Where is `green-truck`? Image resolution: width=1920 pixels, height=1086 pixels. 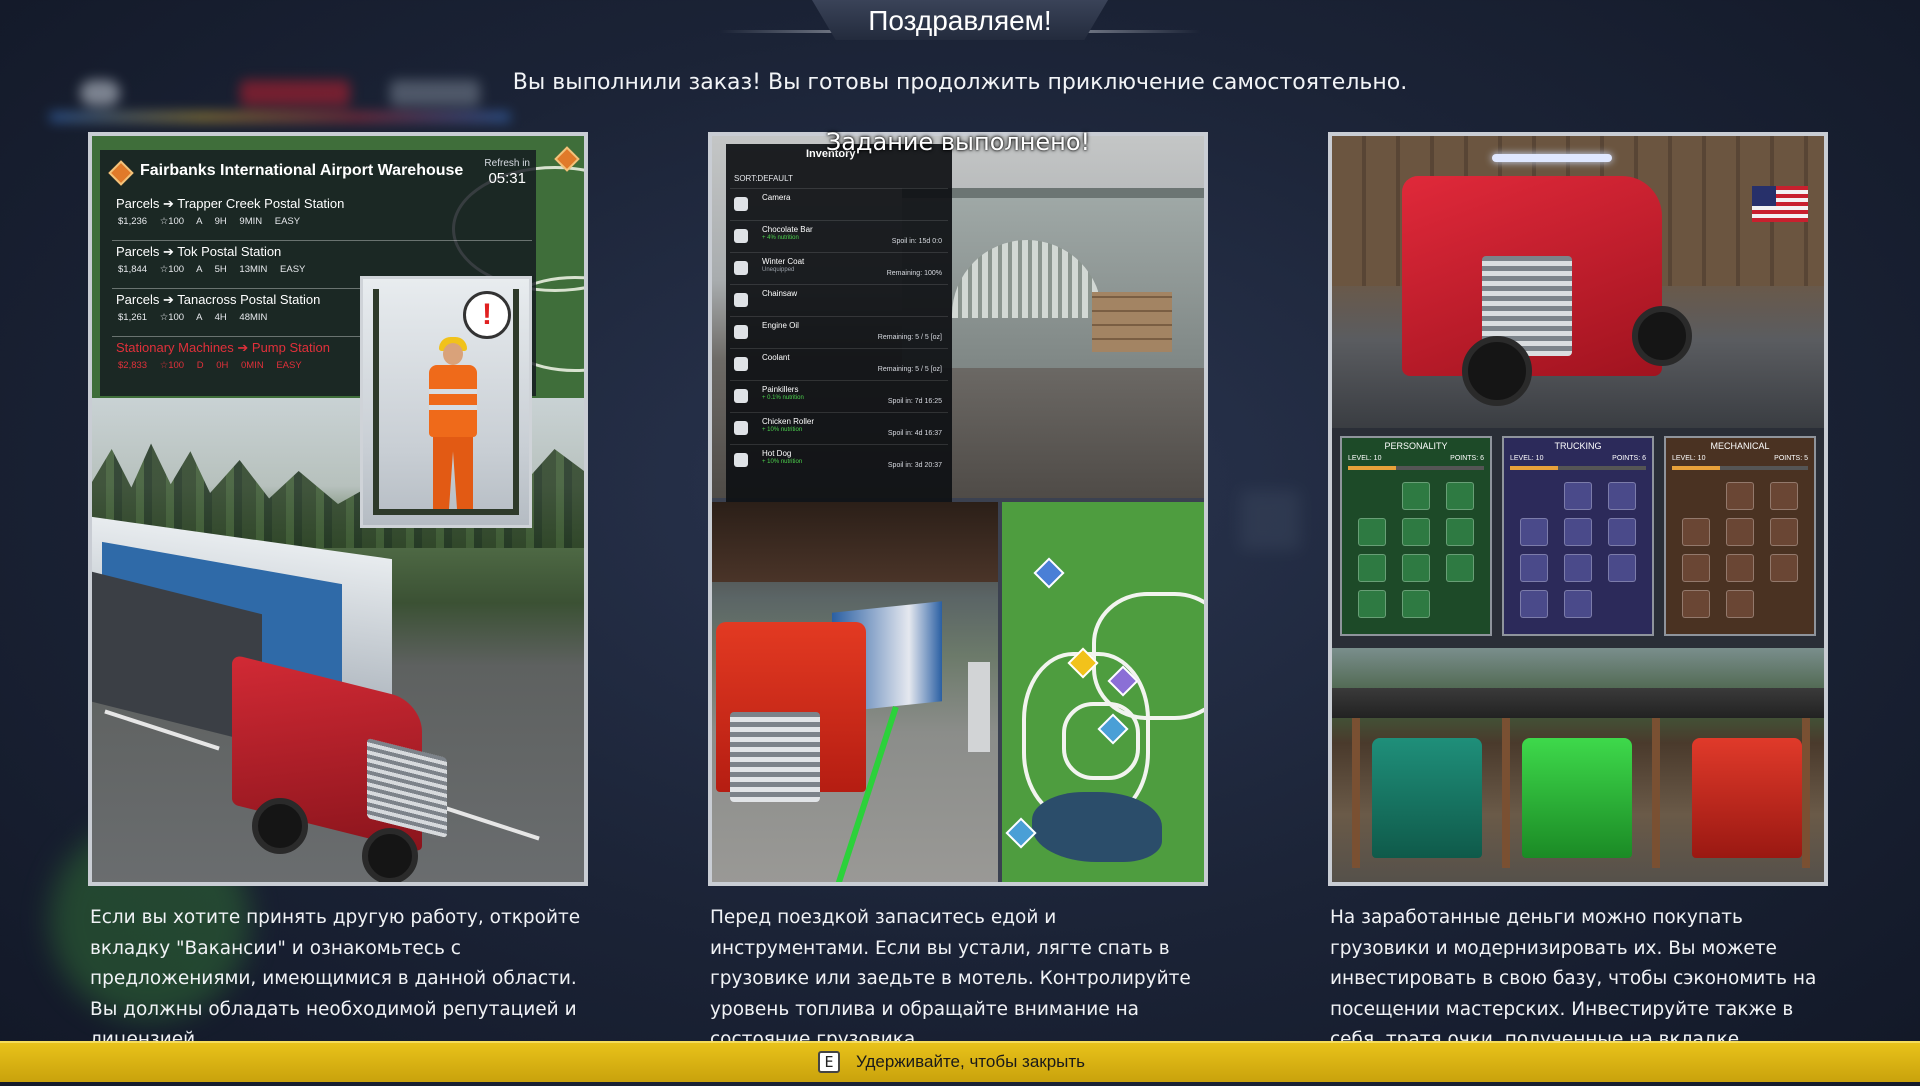 green-truck is located at coordinates (1577, 798).